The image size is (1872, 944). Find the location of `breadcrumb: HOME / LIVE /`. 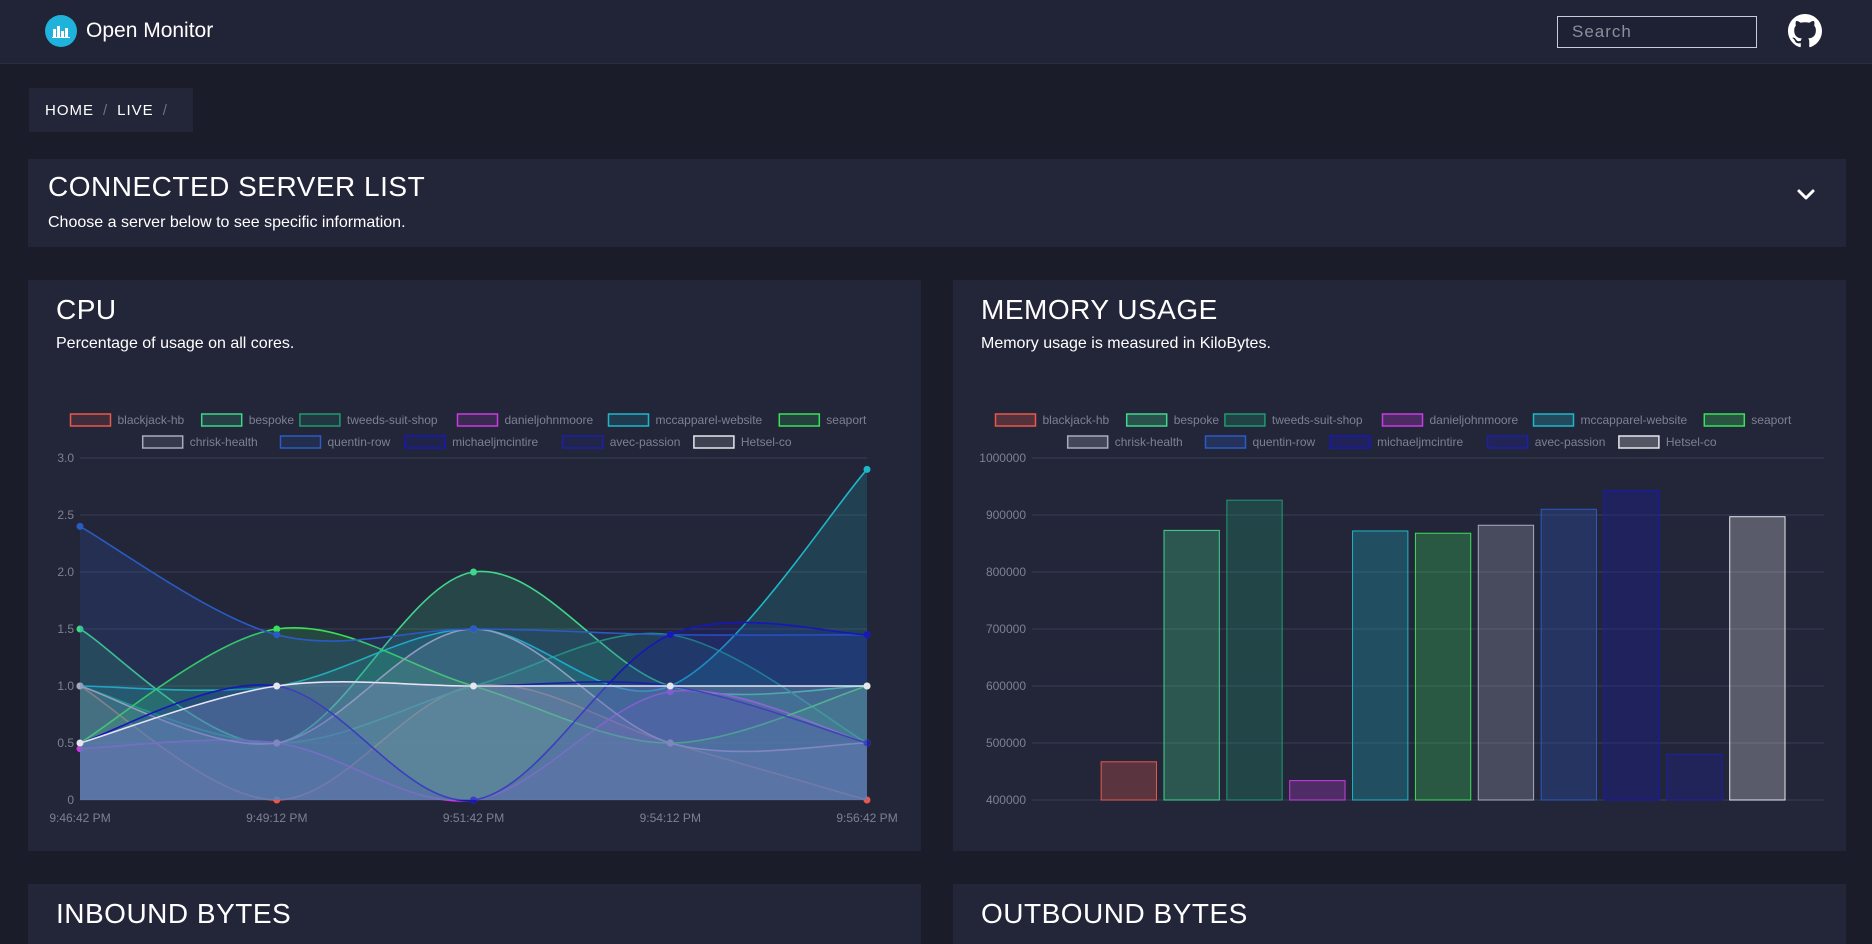

breadcrumb: HOME / LIVE / is located at coordinates (111, 110).